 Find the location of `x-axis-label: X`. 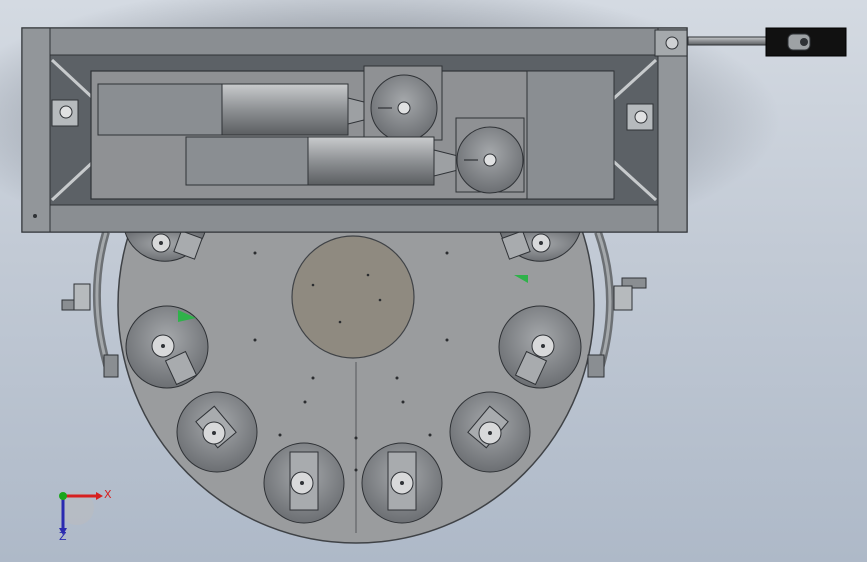

x-axis-label: X is located at coordinates (108, 494).